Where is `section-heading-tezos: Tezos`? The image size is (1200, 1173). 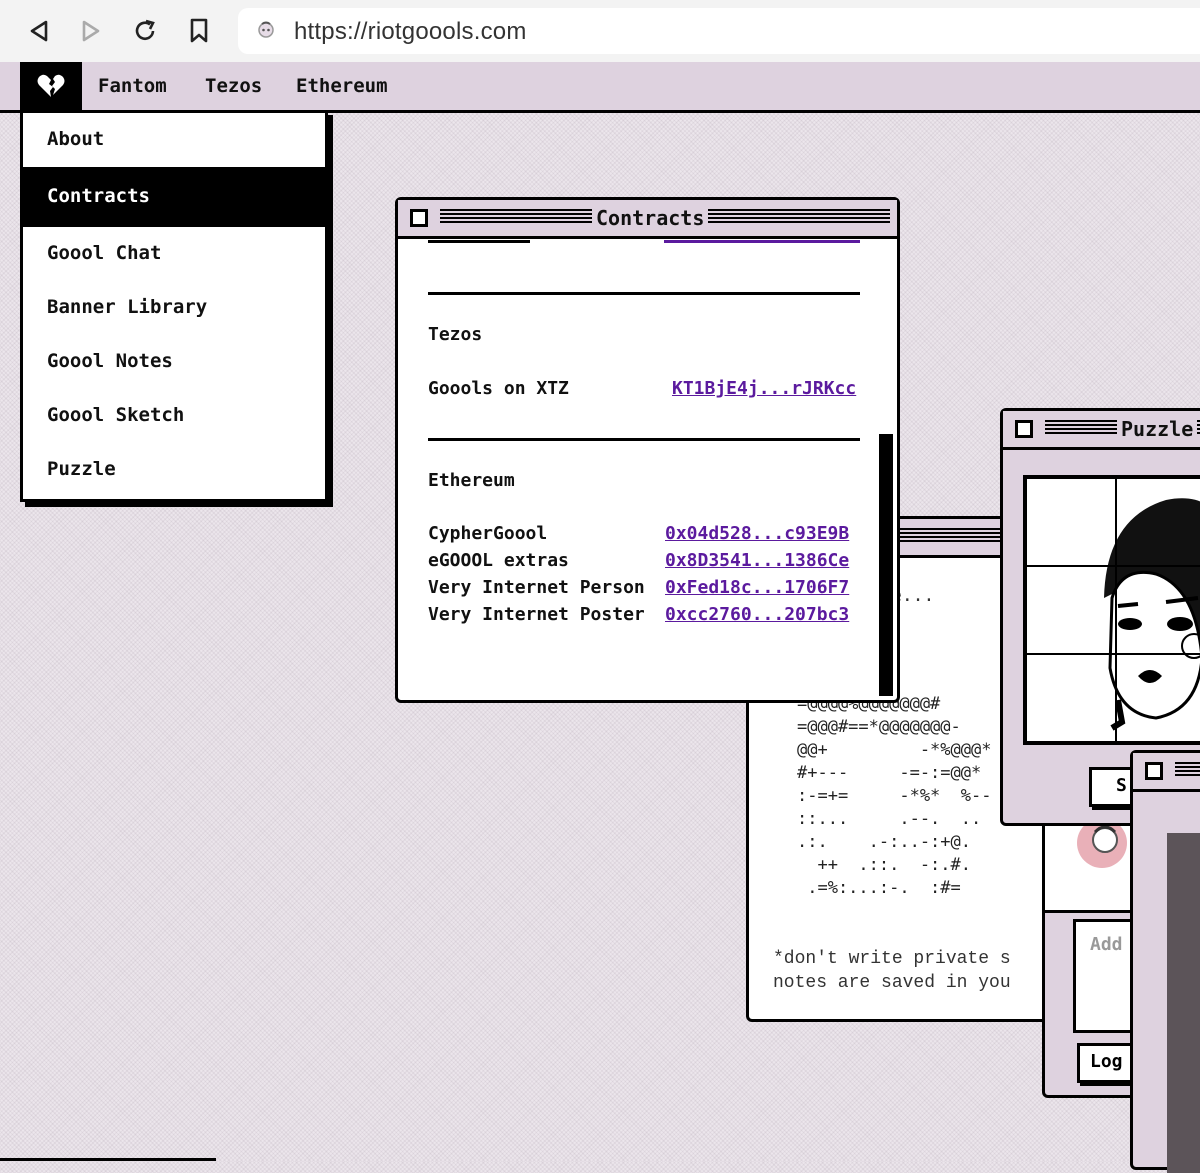 section-heading-tezos: Tezos is located at coordinates (455, 334).